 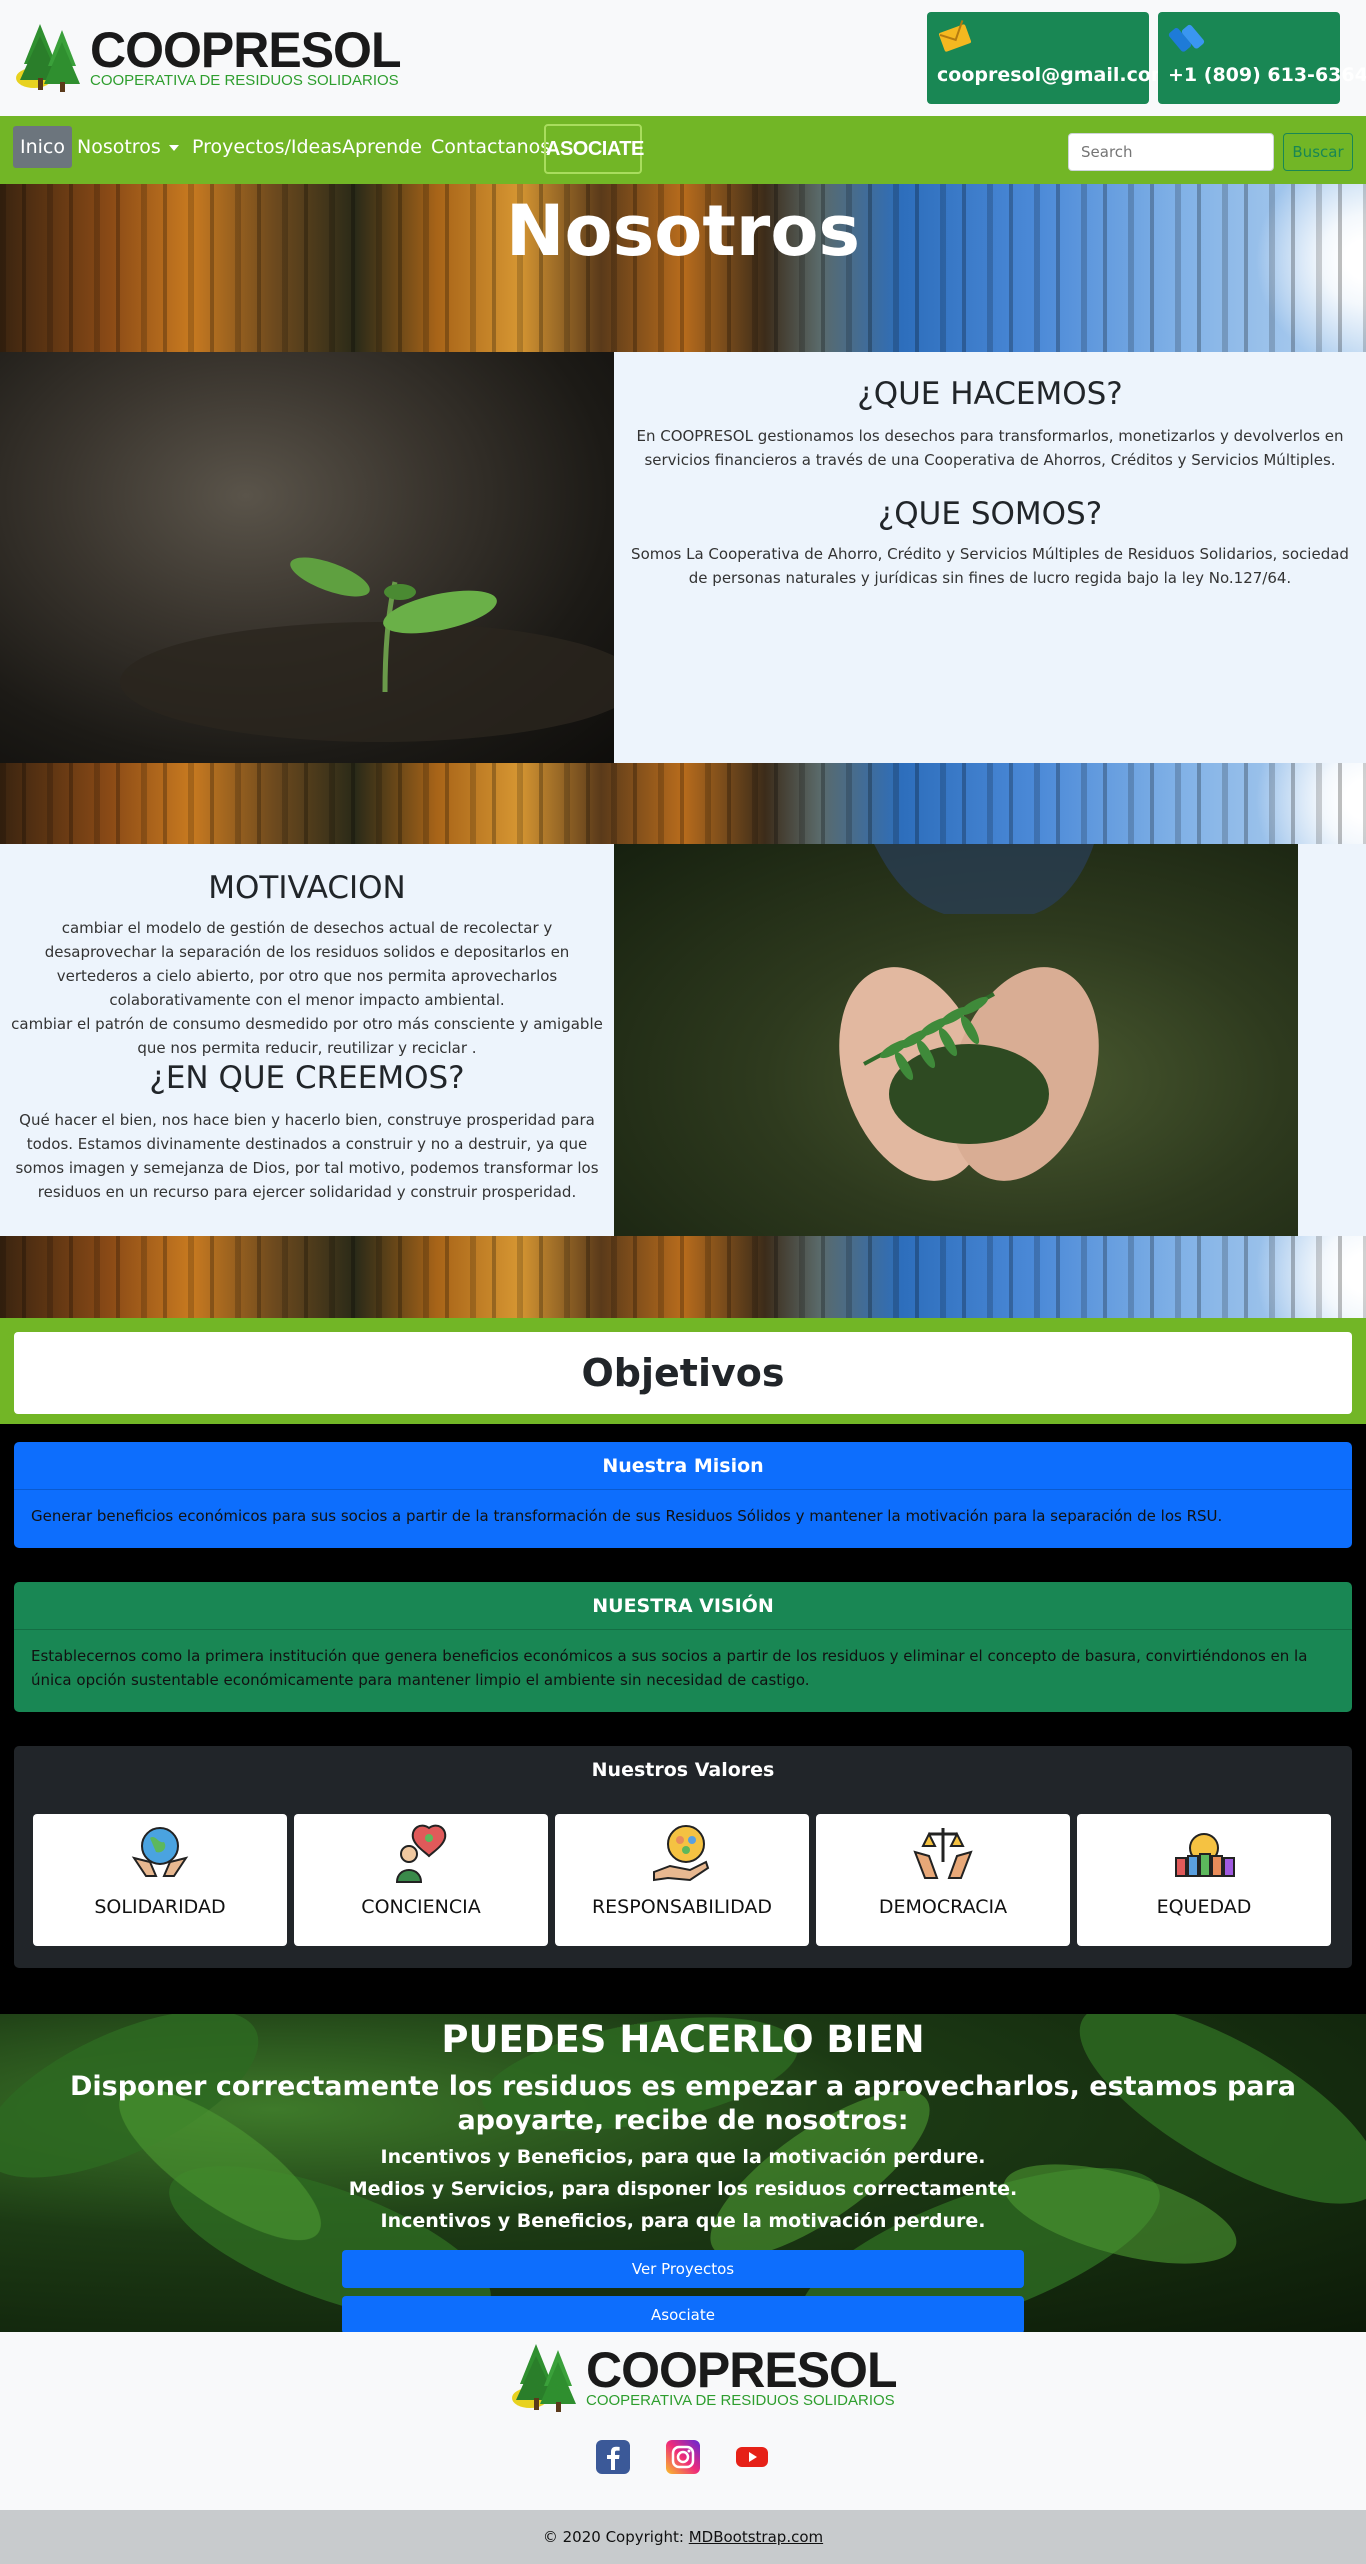 I want to click on facebook-icon, so click(x=613, y=2457).